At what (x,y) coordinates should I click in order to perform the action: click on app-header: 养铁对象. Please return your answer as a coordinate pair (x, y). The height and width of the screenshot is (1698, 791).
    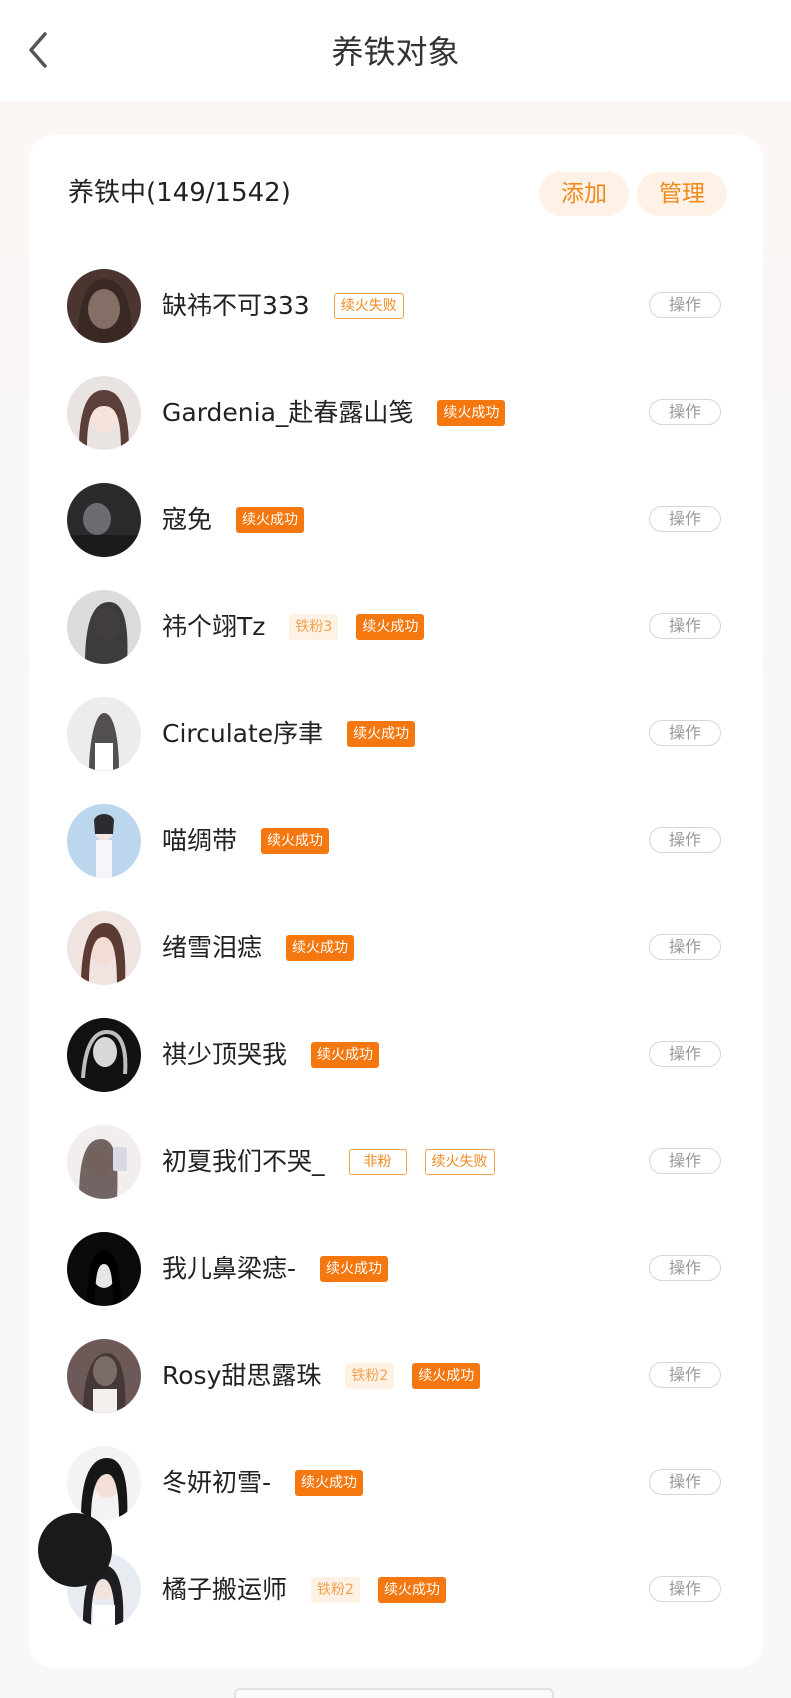
    Looking at the image, I should click on (395, 51).